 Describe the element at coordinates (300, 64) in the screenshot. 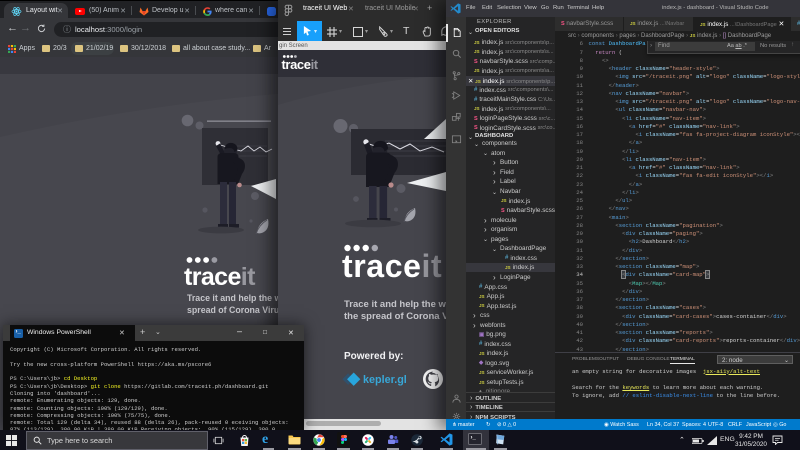

I see `svg-text: traceit` at that location.